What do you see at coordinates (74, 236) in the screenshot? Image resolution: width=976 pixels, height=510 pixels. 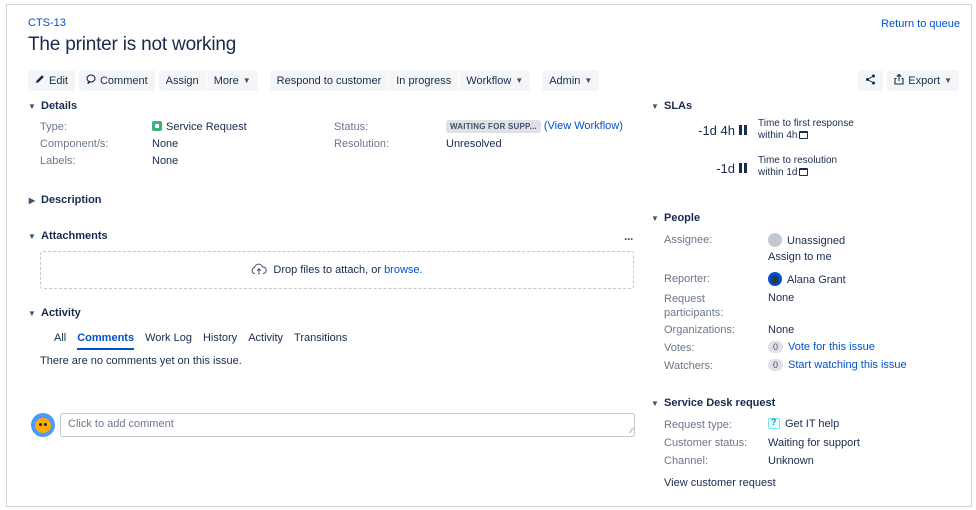 I see `attachments-header-label: Attachments` at bounding box center [74, 236].